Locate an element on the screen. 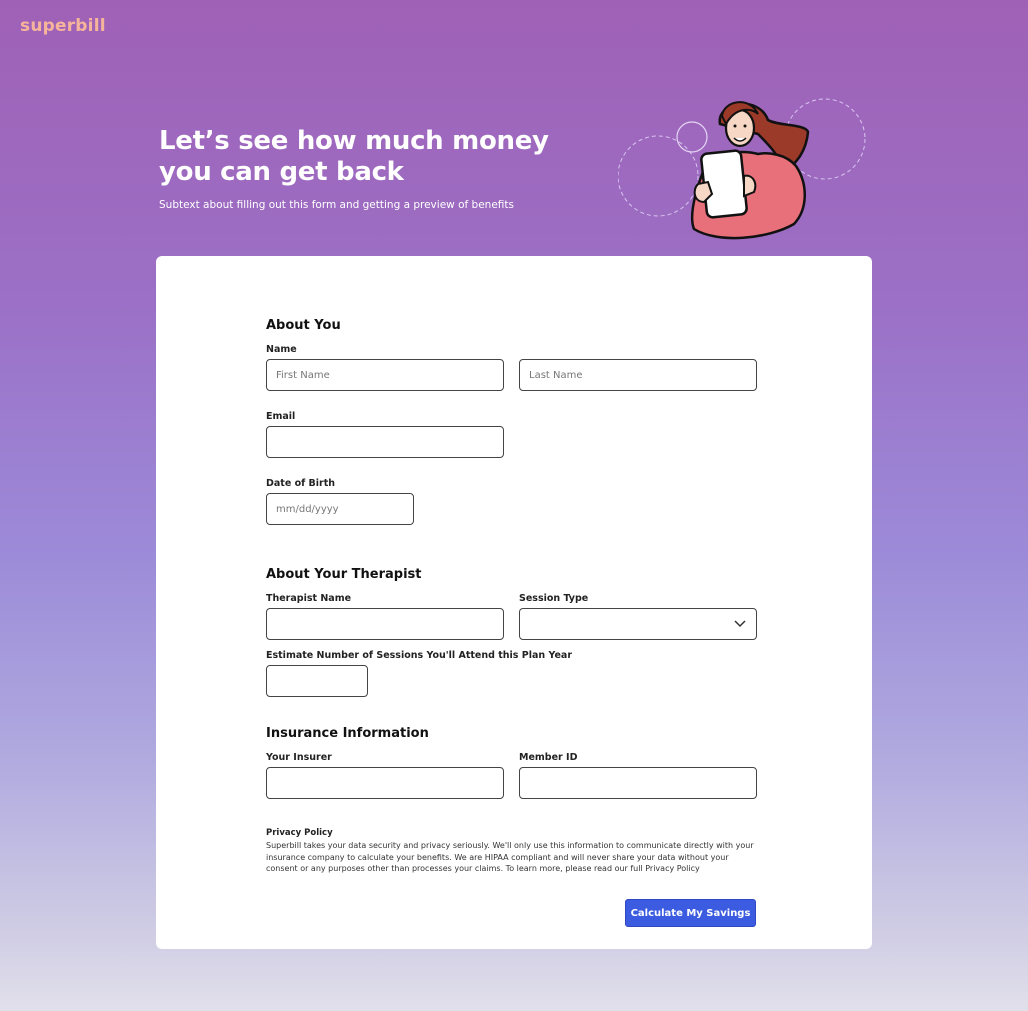 This screenshot has height=1011, width=1028. session-type-label: Session Type is located at coordinates (554, 598).